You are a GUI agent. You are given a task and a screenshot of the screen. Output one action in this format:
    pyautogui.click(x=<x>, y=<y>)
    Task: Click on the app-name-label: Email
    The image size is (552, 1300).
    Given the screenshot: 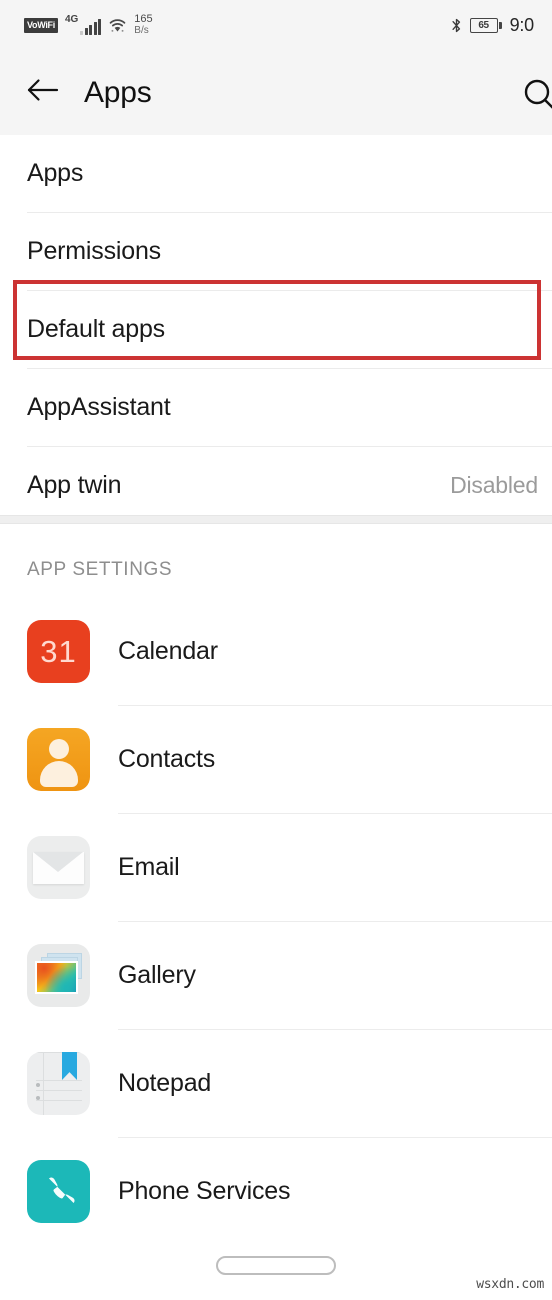 What is the action you would take?
    pyautogui.click(x=149, y=867)
    